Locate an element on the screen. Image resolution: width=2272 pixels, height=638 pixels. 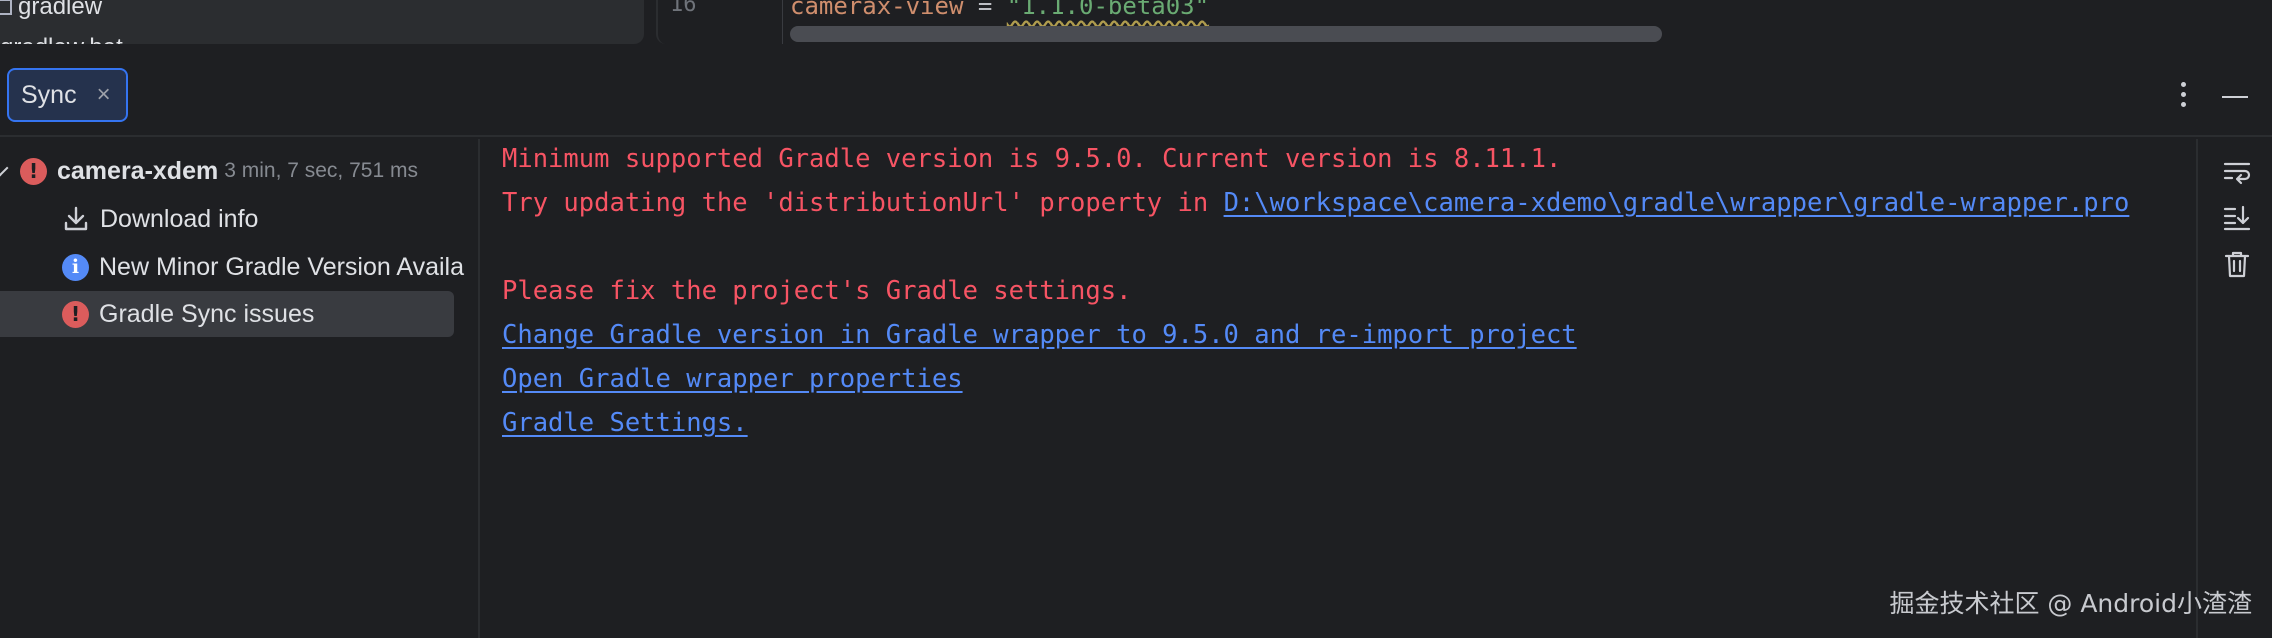
tree-item-gradle-sync-issues: ! Gradle Sync issues is located at coordinates (227, 314).